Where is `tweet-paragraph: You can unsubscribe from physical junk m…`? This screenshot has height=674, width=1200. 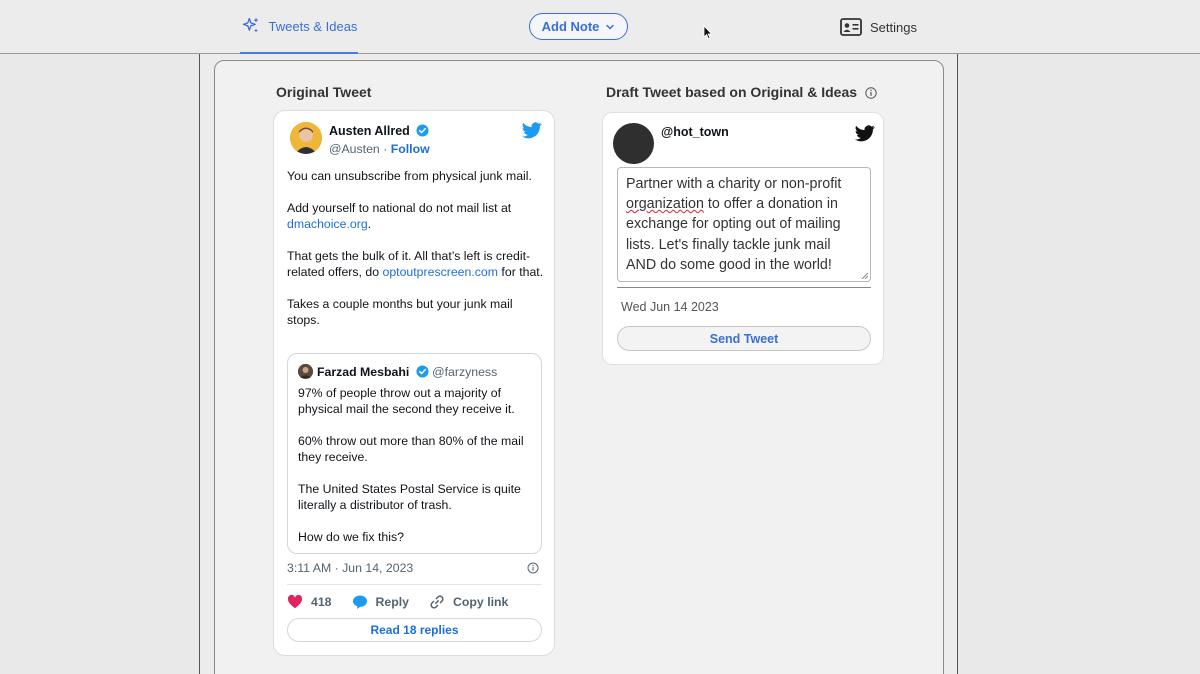 tweet-paragraph: You can unsubscribe from physical junk m… is located at coordinates (409, 176).